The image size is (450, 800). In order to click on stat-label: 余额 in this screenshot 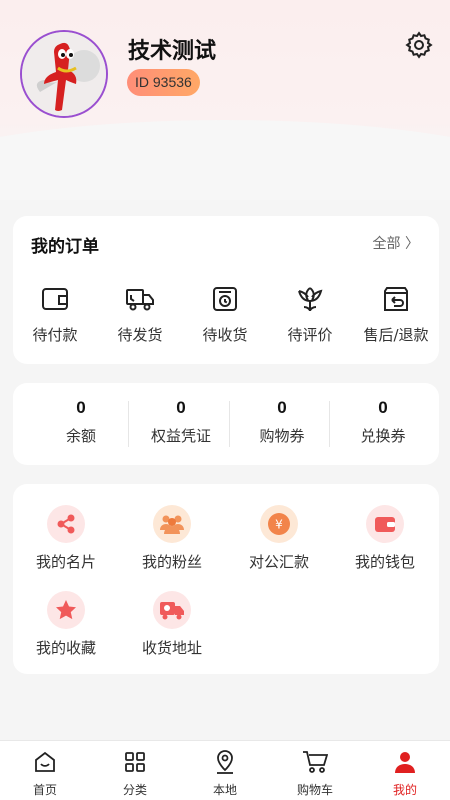, I will do `click(80, 436)`.